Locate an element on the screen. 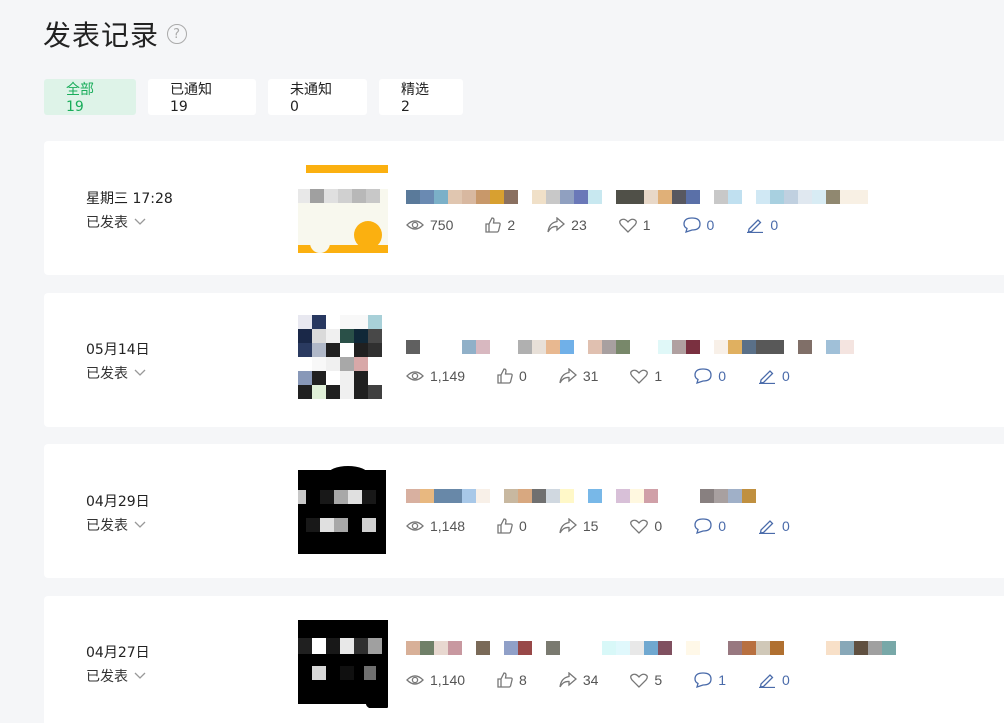 The width and height of the screenshot is (1004, 723). comments-stat: 1 is located at coordinates (710, 680).